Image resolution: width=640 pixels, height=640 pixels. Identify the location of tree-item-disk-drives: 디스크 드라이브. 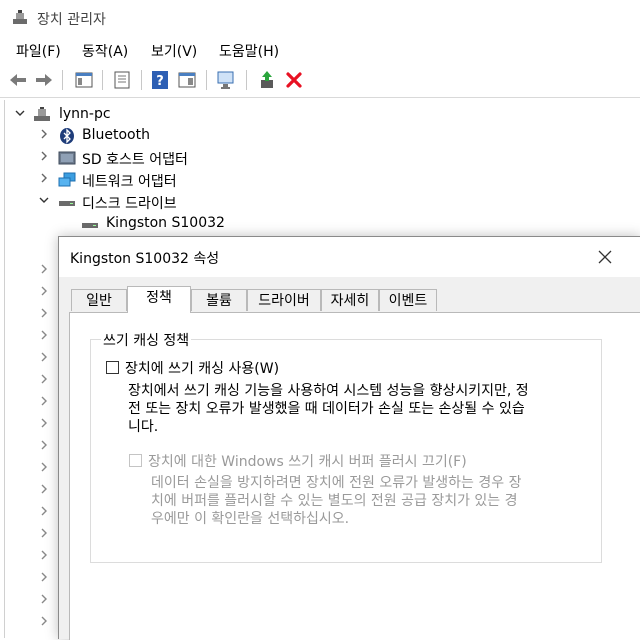
(131, 202).